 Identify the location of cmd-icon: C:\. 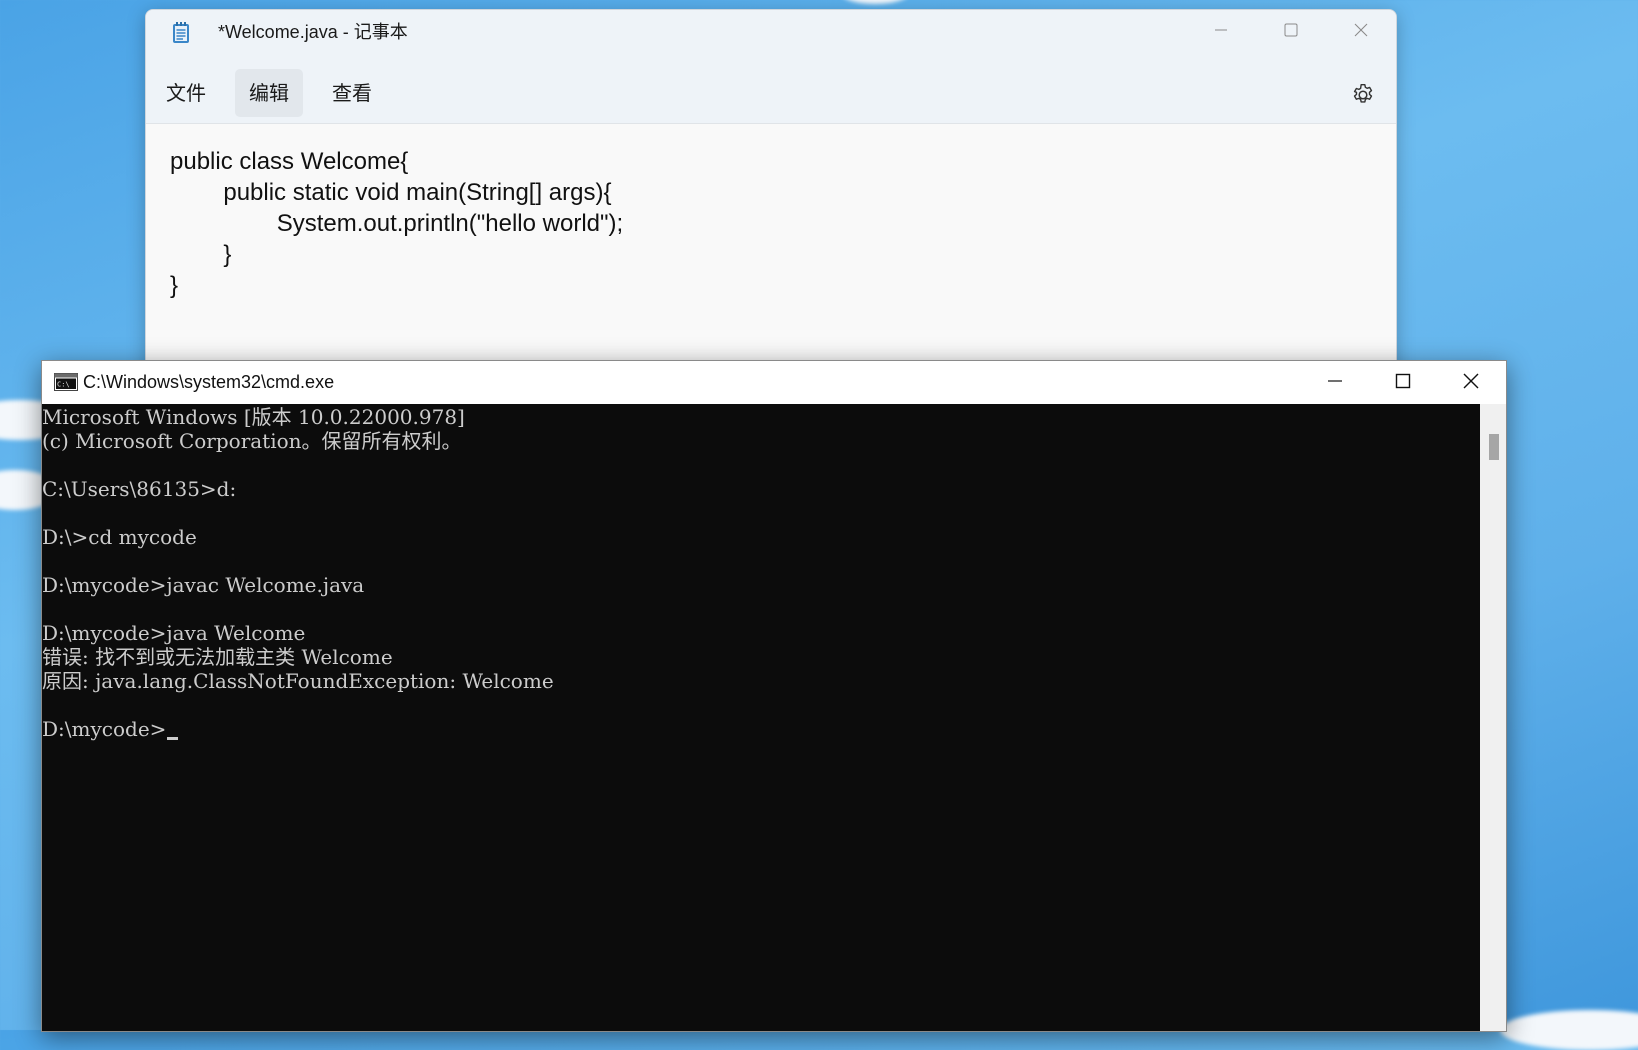
(66, 382).